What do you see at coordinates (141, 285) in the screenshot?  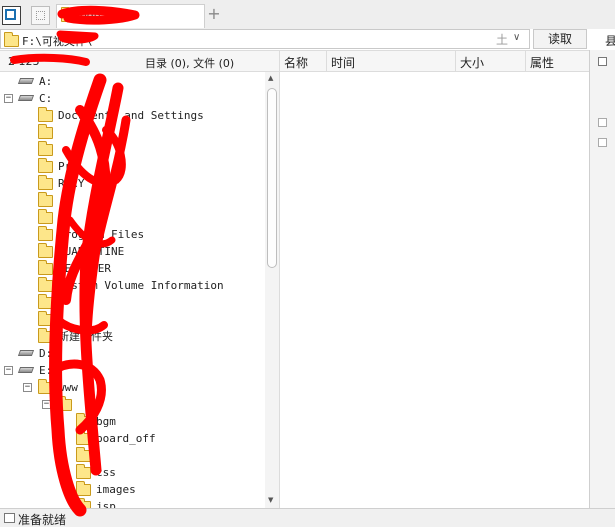 I see `tree-item-label: System Volume Information` at bounding box center [141, 285].